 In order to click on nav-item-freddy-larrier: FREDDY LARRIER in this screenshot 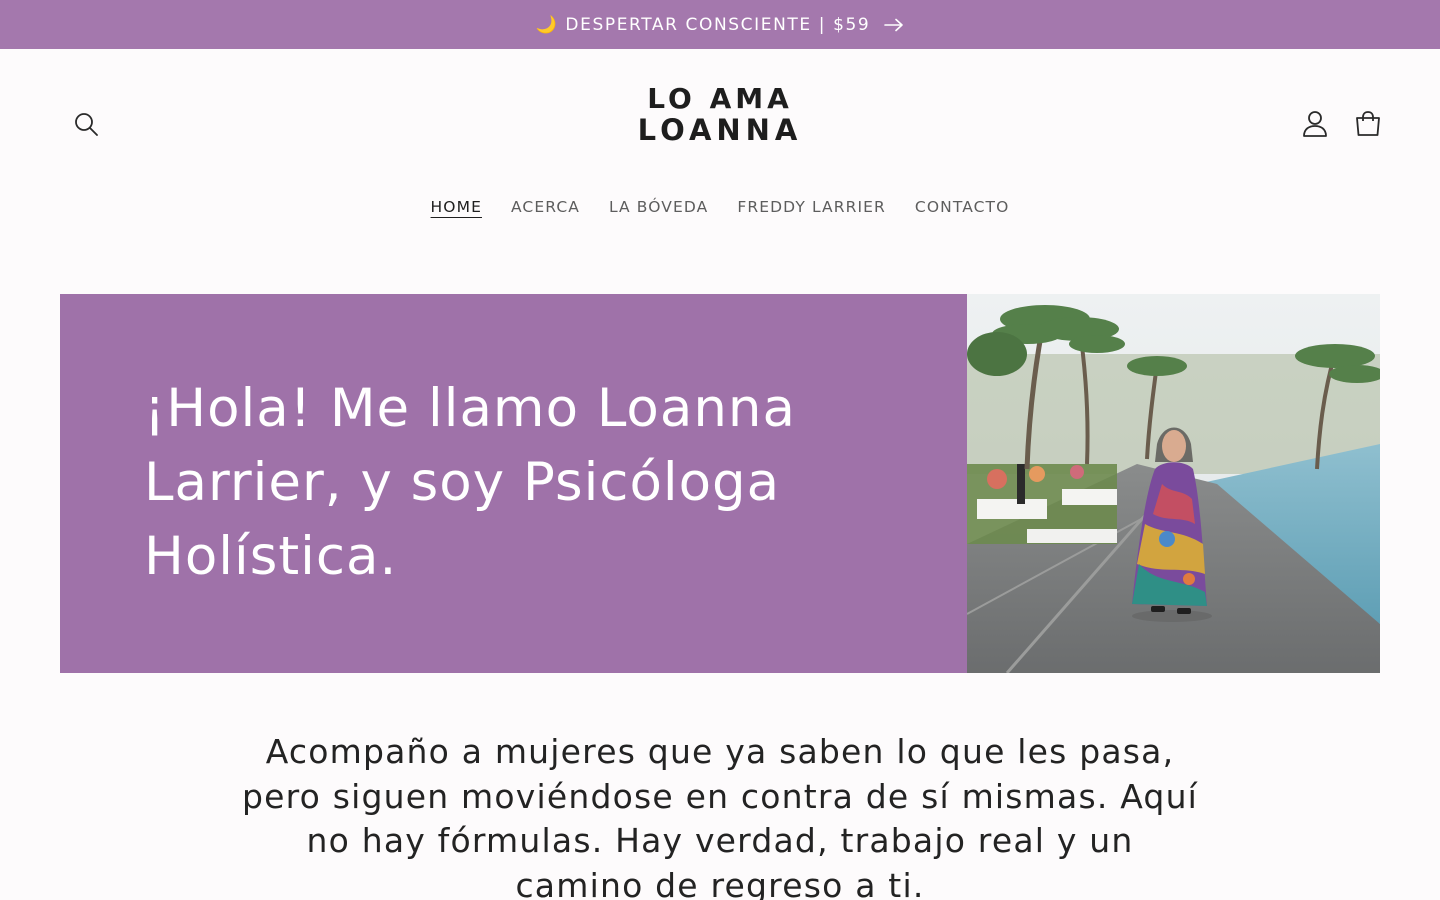, I will do `click(811, 207)`.